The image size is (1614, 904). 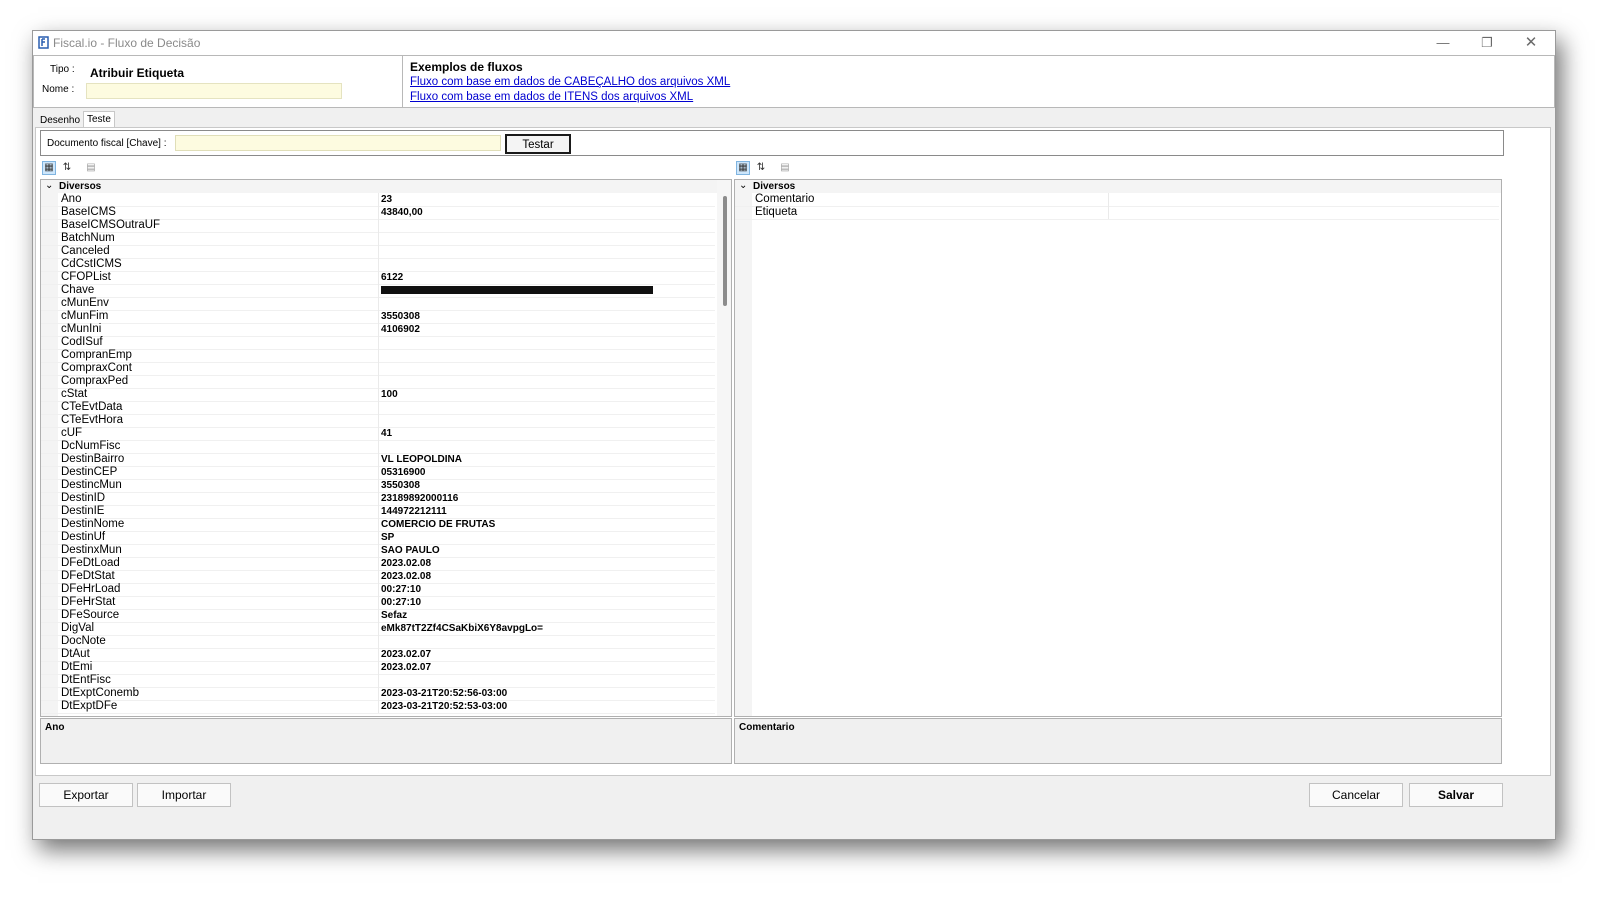 What do you see at coordinates (386, 434) in the screenshot?
I see `property-value: 41` at bounding box center [386, 434].